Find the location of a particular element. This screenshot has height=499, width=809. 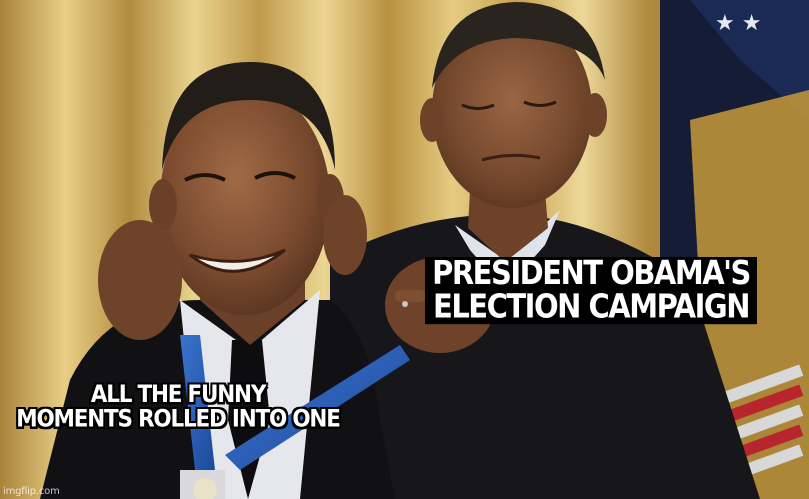

caption-presenter: PRESIDENT OBAMA'S ELECTION CAMPAIGN is located at coordinates (591, 289).